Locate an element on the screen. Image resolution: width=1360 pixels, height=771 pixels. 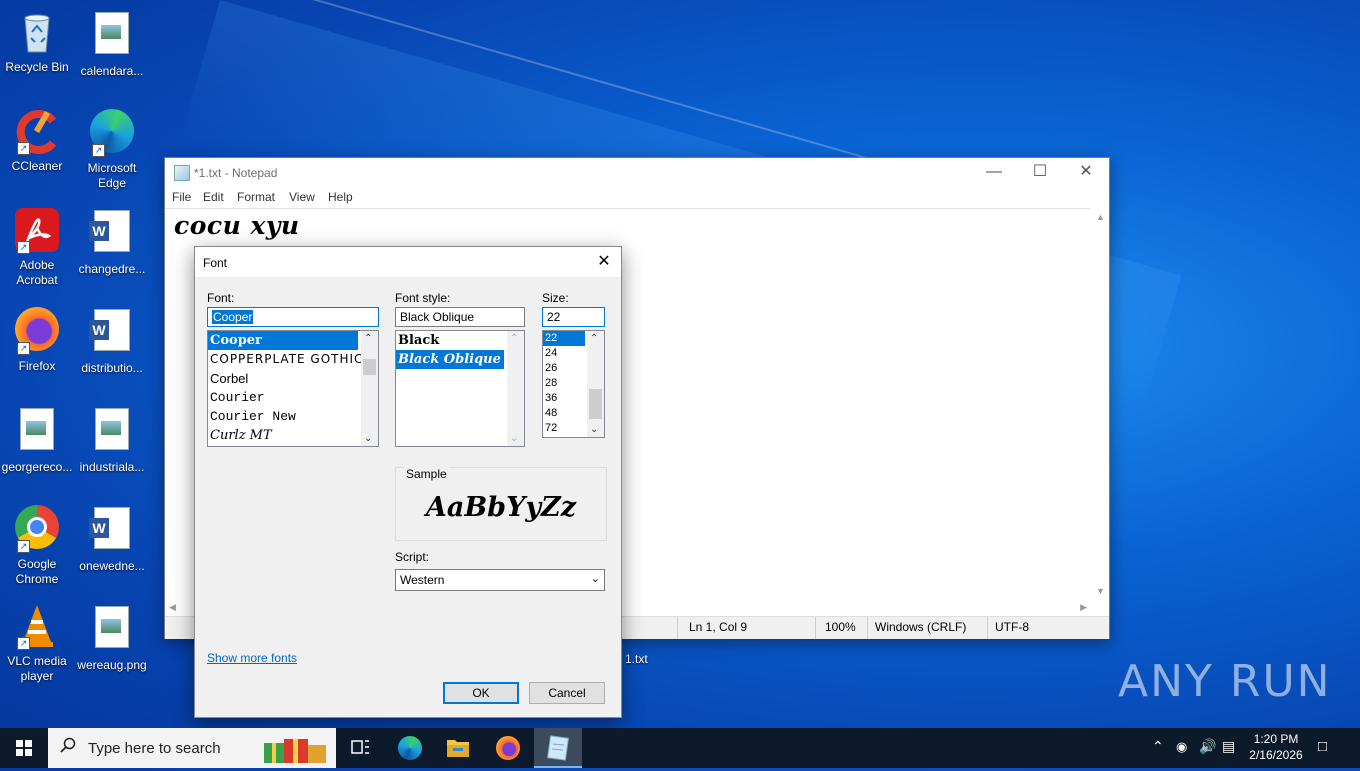
desktop-icon-recycle-bin: Recycle Bin is located at coordinates (37, 41).